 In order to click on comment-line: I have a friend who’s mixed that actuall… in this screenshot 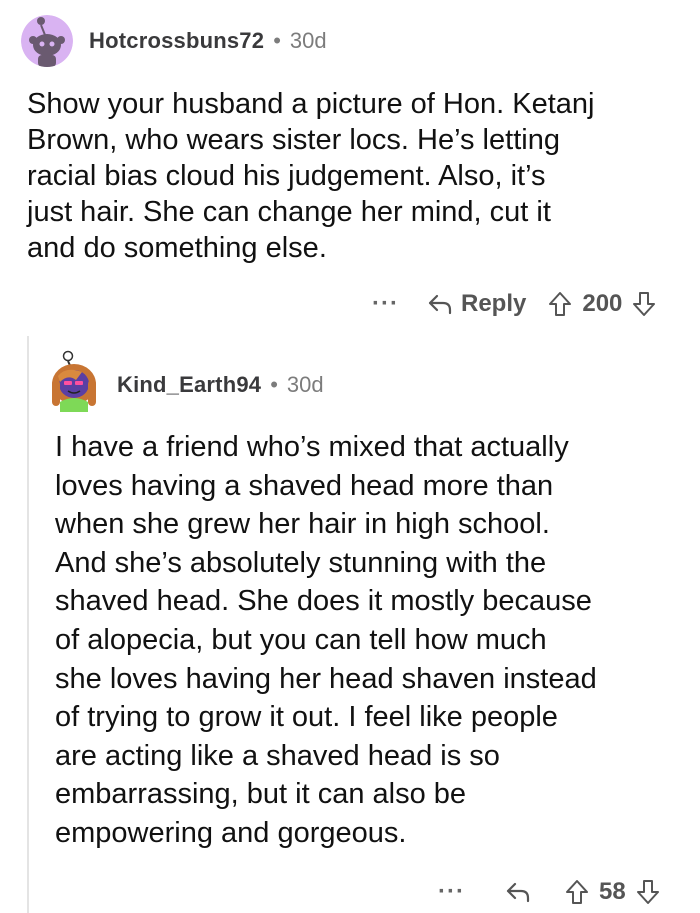, I will do `click(312, 447)`.